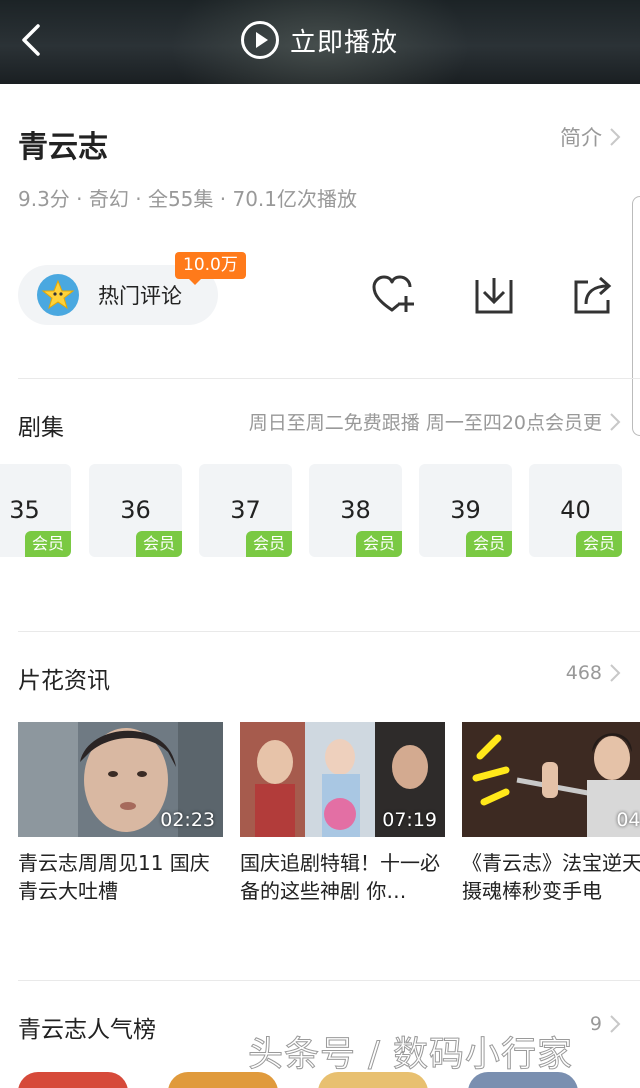 This screenshot has width=640, height=1088. I want to click on episode-tile: 38 会员, so click(355, 510).